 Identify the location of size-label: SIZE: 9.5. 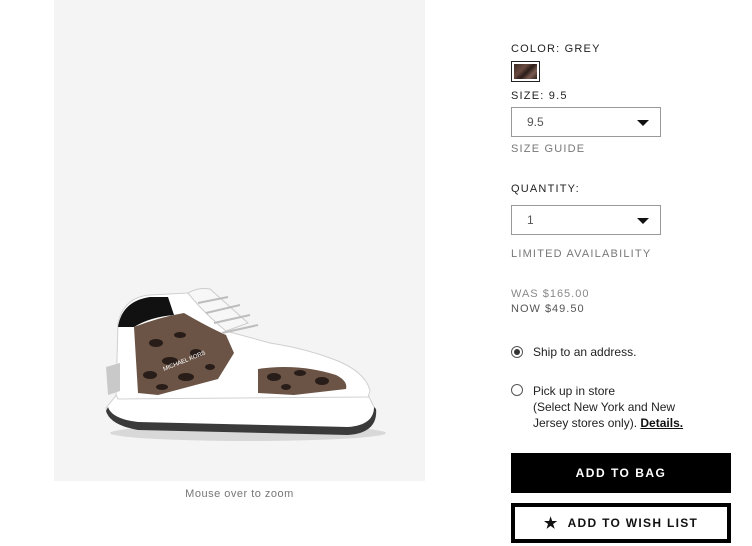
(539, 96).